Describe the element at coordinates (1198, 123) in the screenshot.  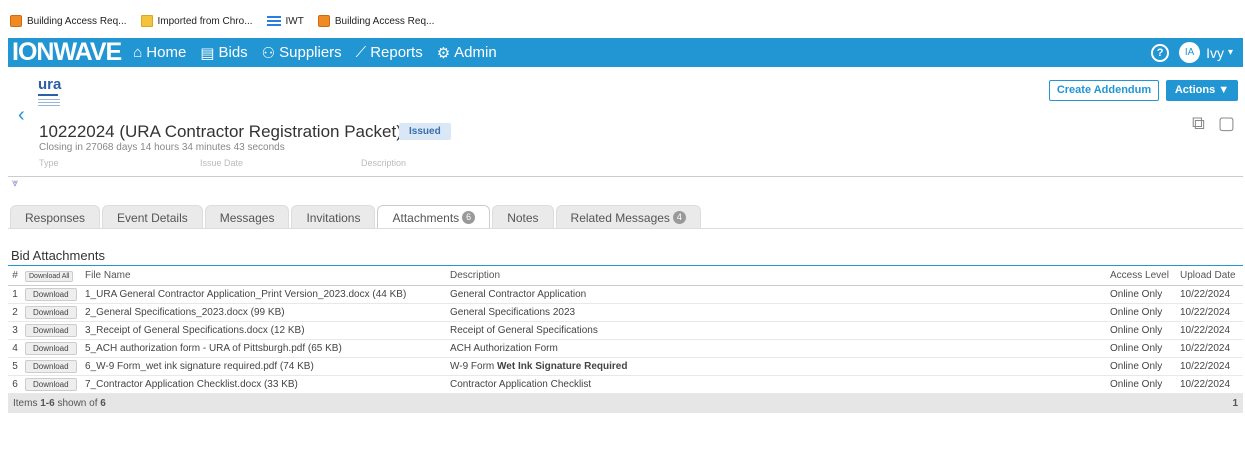
I see `copy-icon: ⧉` at that location.